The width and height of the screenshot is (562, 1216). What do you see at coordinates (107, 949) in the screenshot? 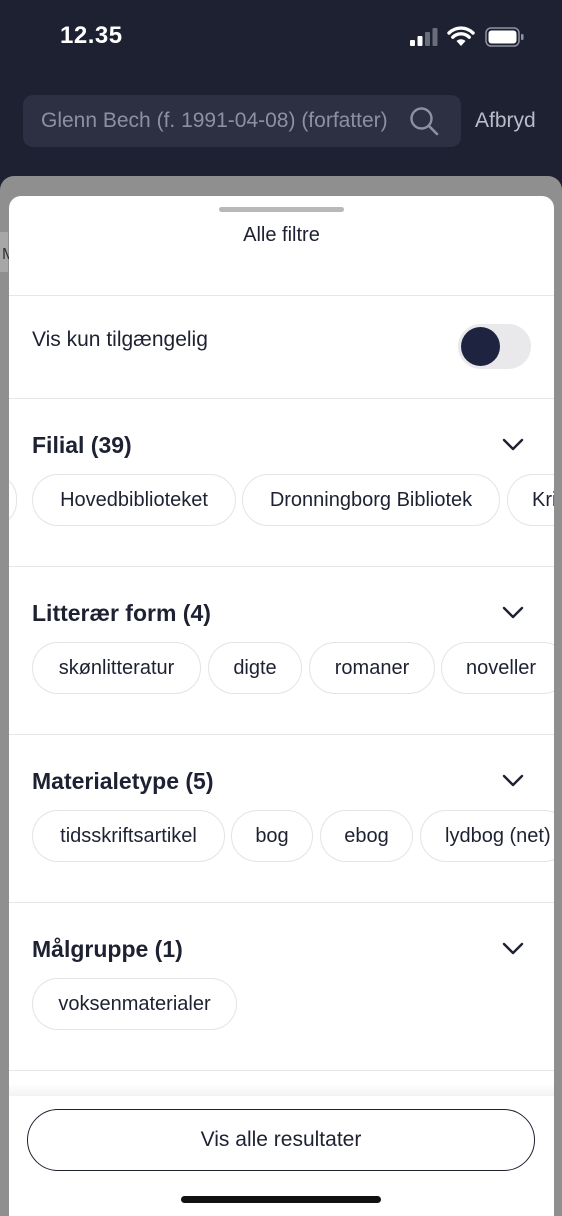
I see `section-title-maalgruppe: Målgruppe (1)` at bounding box center [107, 949].